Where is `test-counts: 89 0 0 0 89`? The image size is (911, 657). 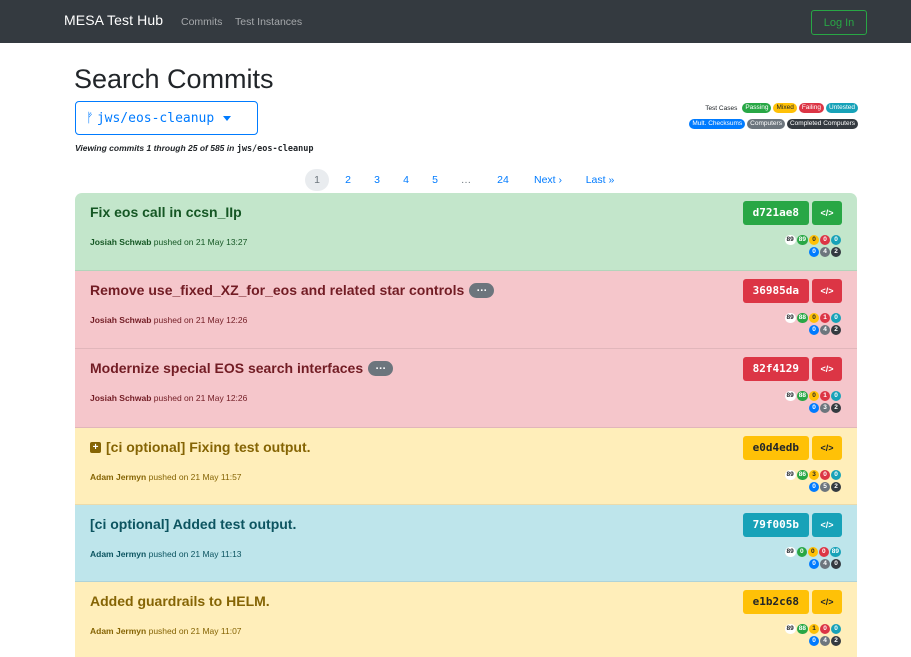
test-counts: 89 0 0 0 89 is located at coordinates (812, 552).